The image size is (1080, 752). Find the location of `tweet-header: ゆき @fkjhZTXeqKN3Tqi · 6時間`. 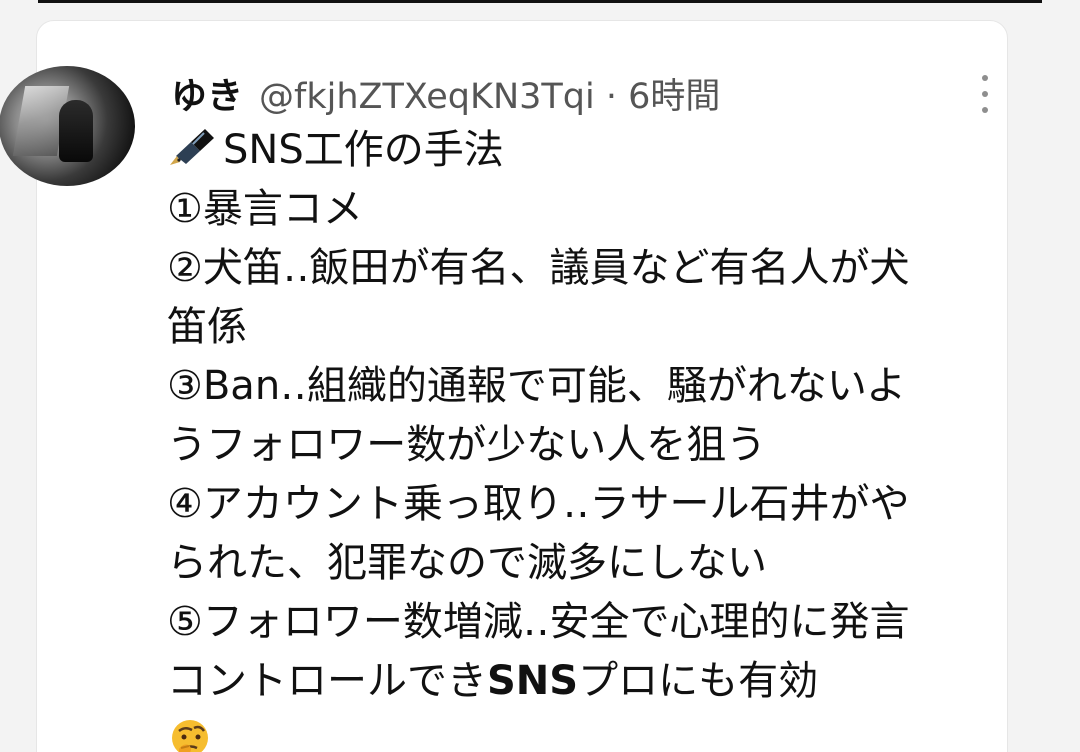

tweet-header: ゆき @fkjhZTXeqKN3Tqi · 6時間 is located at coordinates (445, 93).